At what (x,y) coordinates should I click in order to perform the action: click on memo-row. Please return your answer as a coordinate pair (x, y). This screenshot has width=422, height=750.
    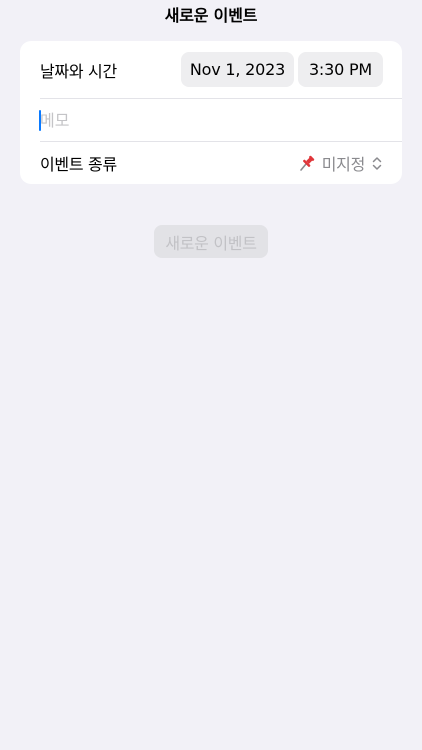
    Looking at the image, I should click on (211, 120).